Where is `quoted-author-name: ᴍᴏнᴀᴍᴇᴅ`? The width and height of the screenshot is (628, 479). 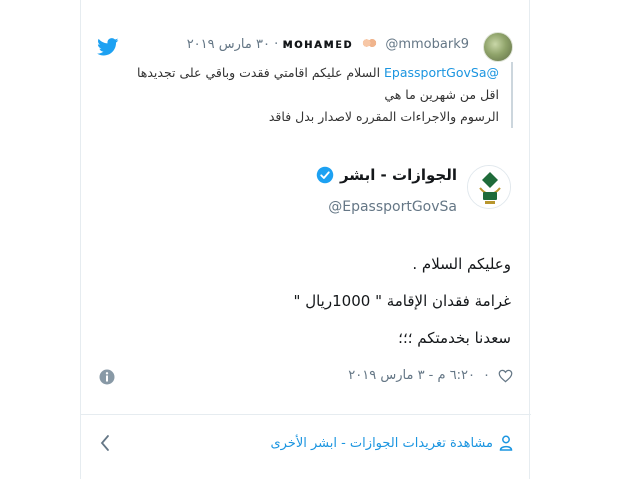 quoted-author-name: ᴍᴏнᴀᴍᴇᴅ is located at coordinates (317, 44).